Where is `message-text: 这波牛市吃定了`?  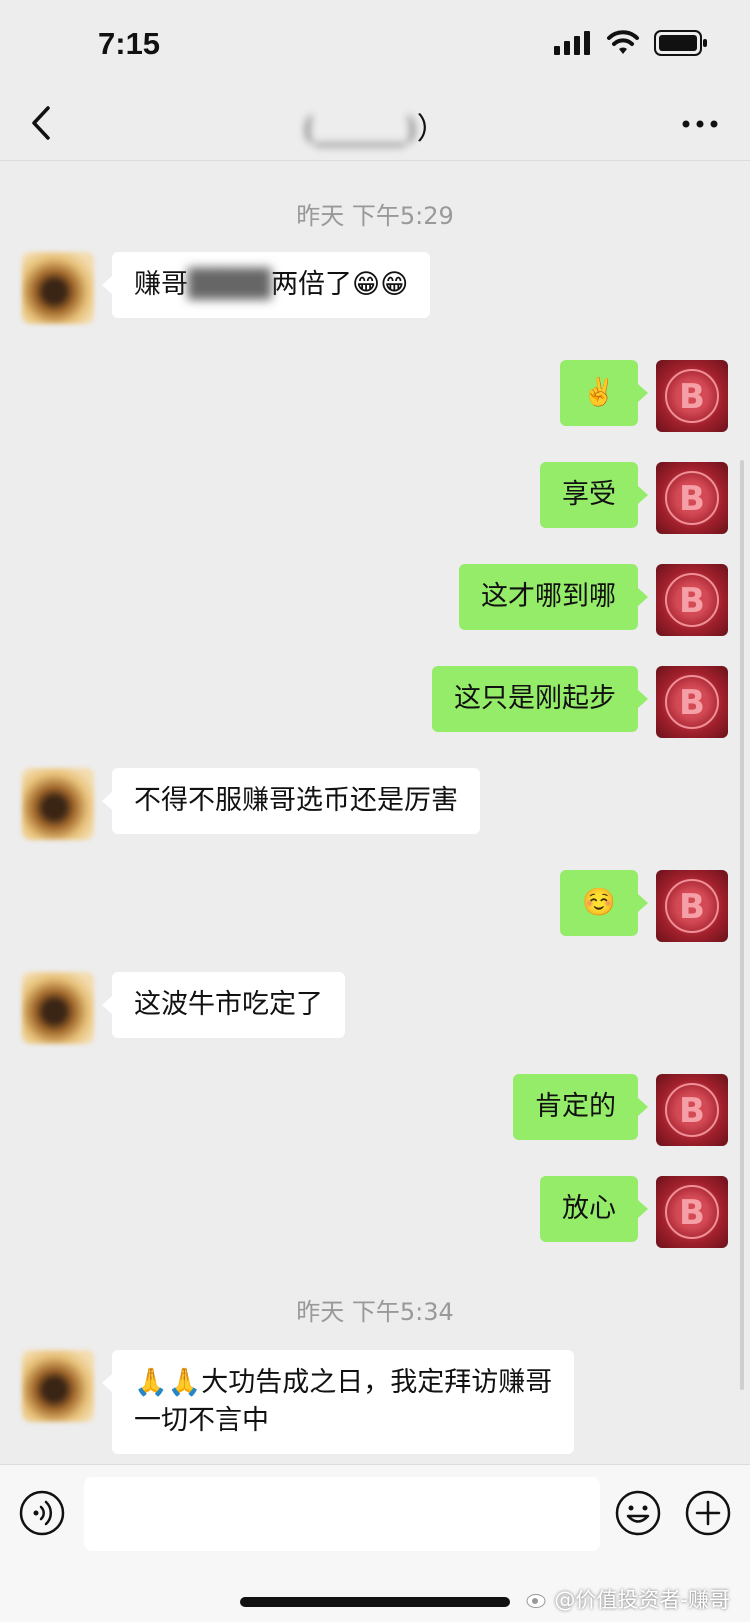
message-text: 这波牛市吃定了 is located at coordinates (228, 1004).